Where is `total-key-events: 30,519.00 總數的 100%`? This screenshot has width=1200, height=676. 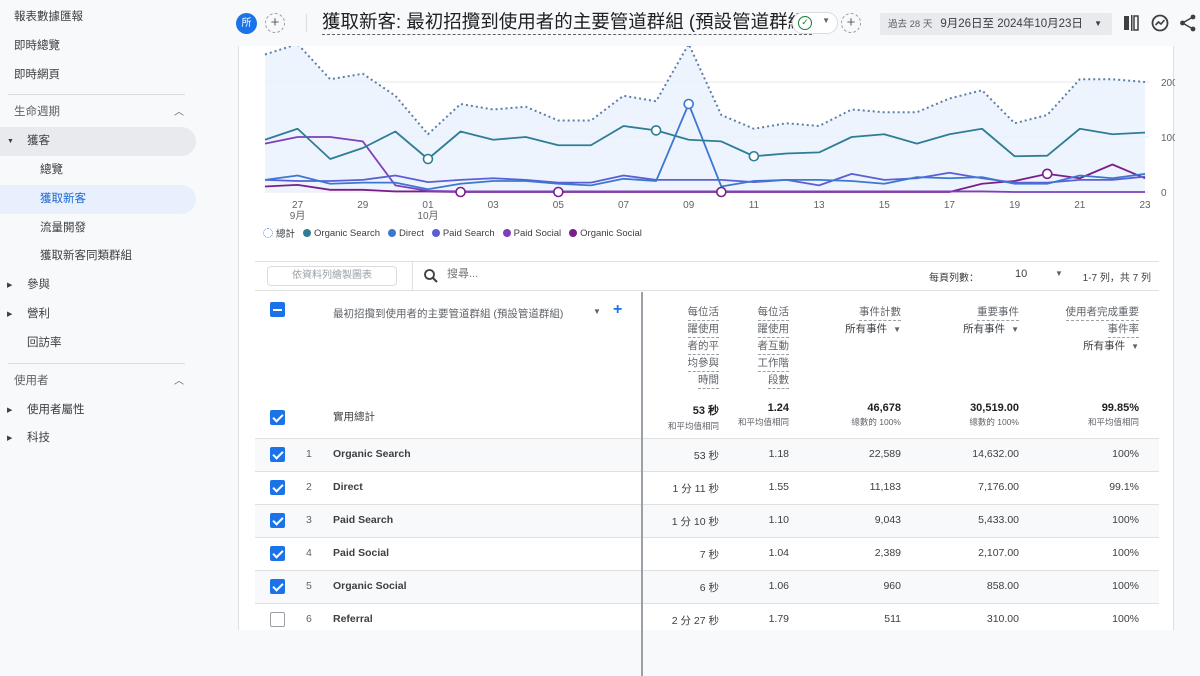 total-key-events: 30,519.00 總數的 100% is located at coordinates (994, 415).